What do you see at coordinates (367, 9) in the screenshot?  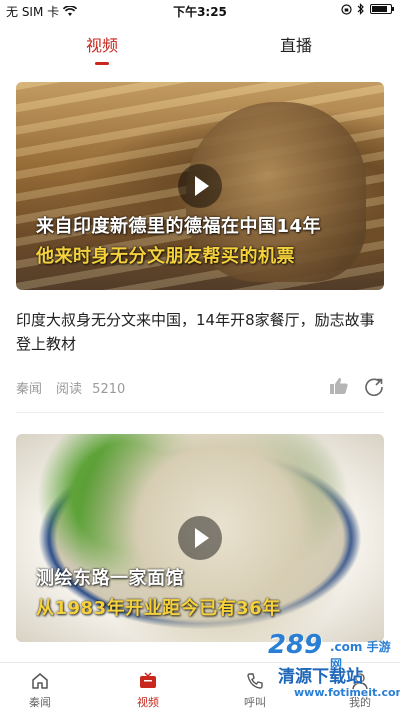 I see `status-right` at bounding box center [367, 9].